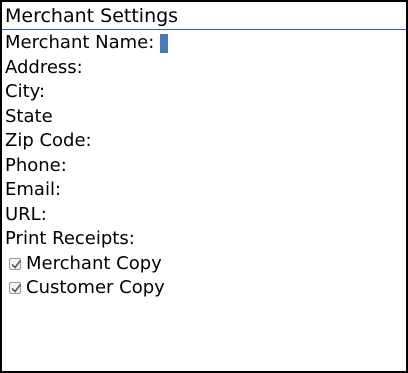 This screenshot has height=373, width=408. Describe the element at coordinates (205, 190) in the screenshot. I see `email-row: Email:` at that location.